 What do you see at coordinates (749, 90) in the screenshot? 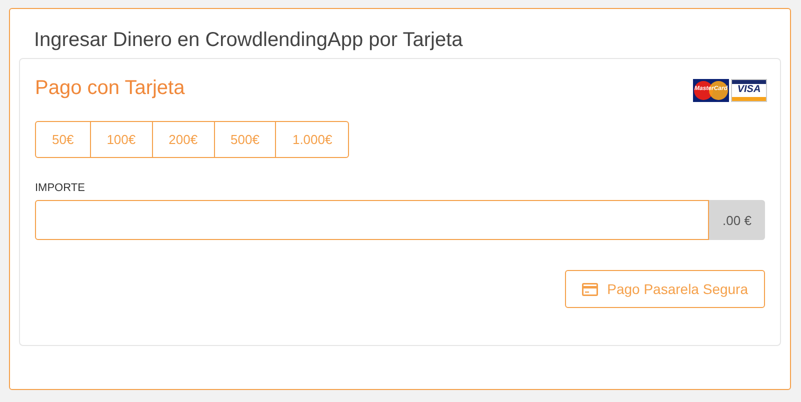
I see `card-logo: VISA` at bounding box center [749, 90].